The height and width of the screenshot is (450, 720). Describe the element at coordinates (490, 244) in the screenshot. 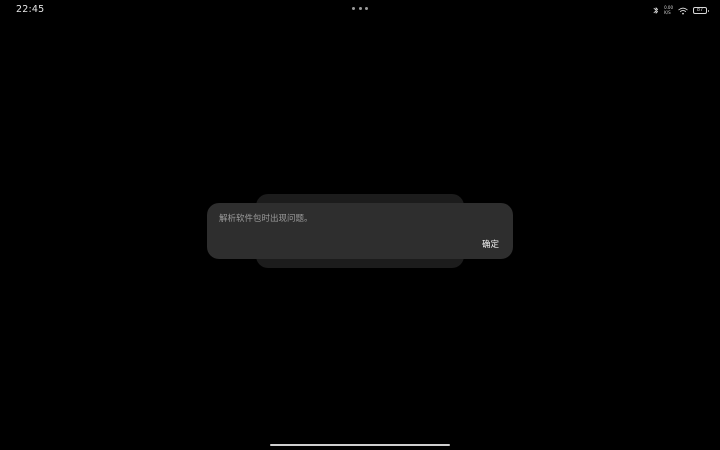

I see `ok-button: 确定` at that location.